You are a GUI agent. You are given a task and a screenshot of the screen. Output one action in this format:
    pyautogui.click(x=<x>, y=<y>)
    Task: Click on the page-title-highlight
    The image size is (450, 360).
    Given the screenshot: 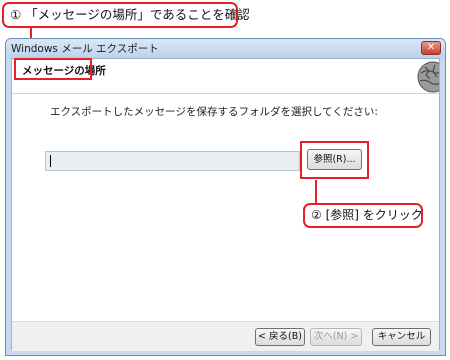 What is the action you would take?
    pyautogui.click(x=53, y=69)
    